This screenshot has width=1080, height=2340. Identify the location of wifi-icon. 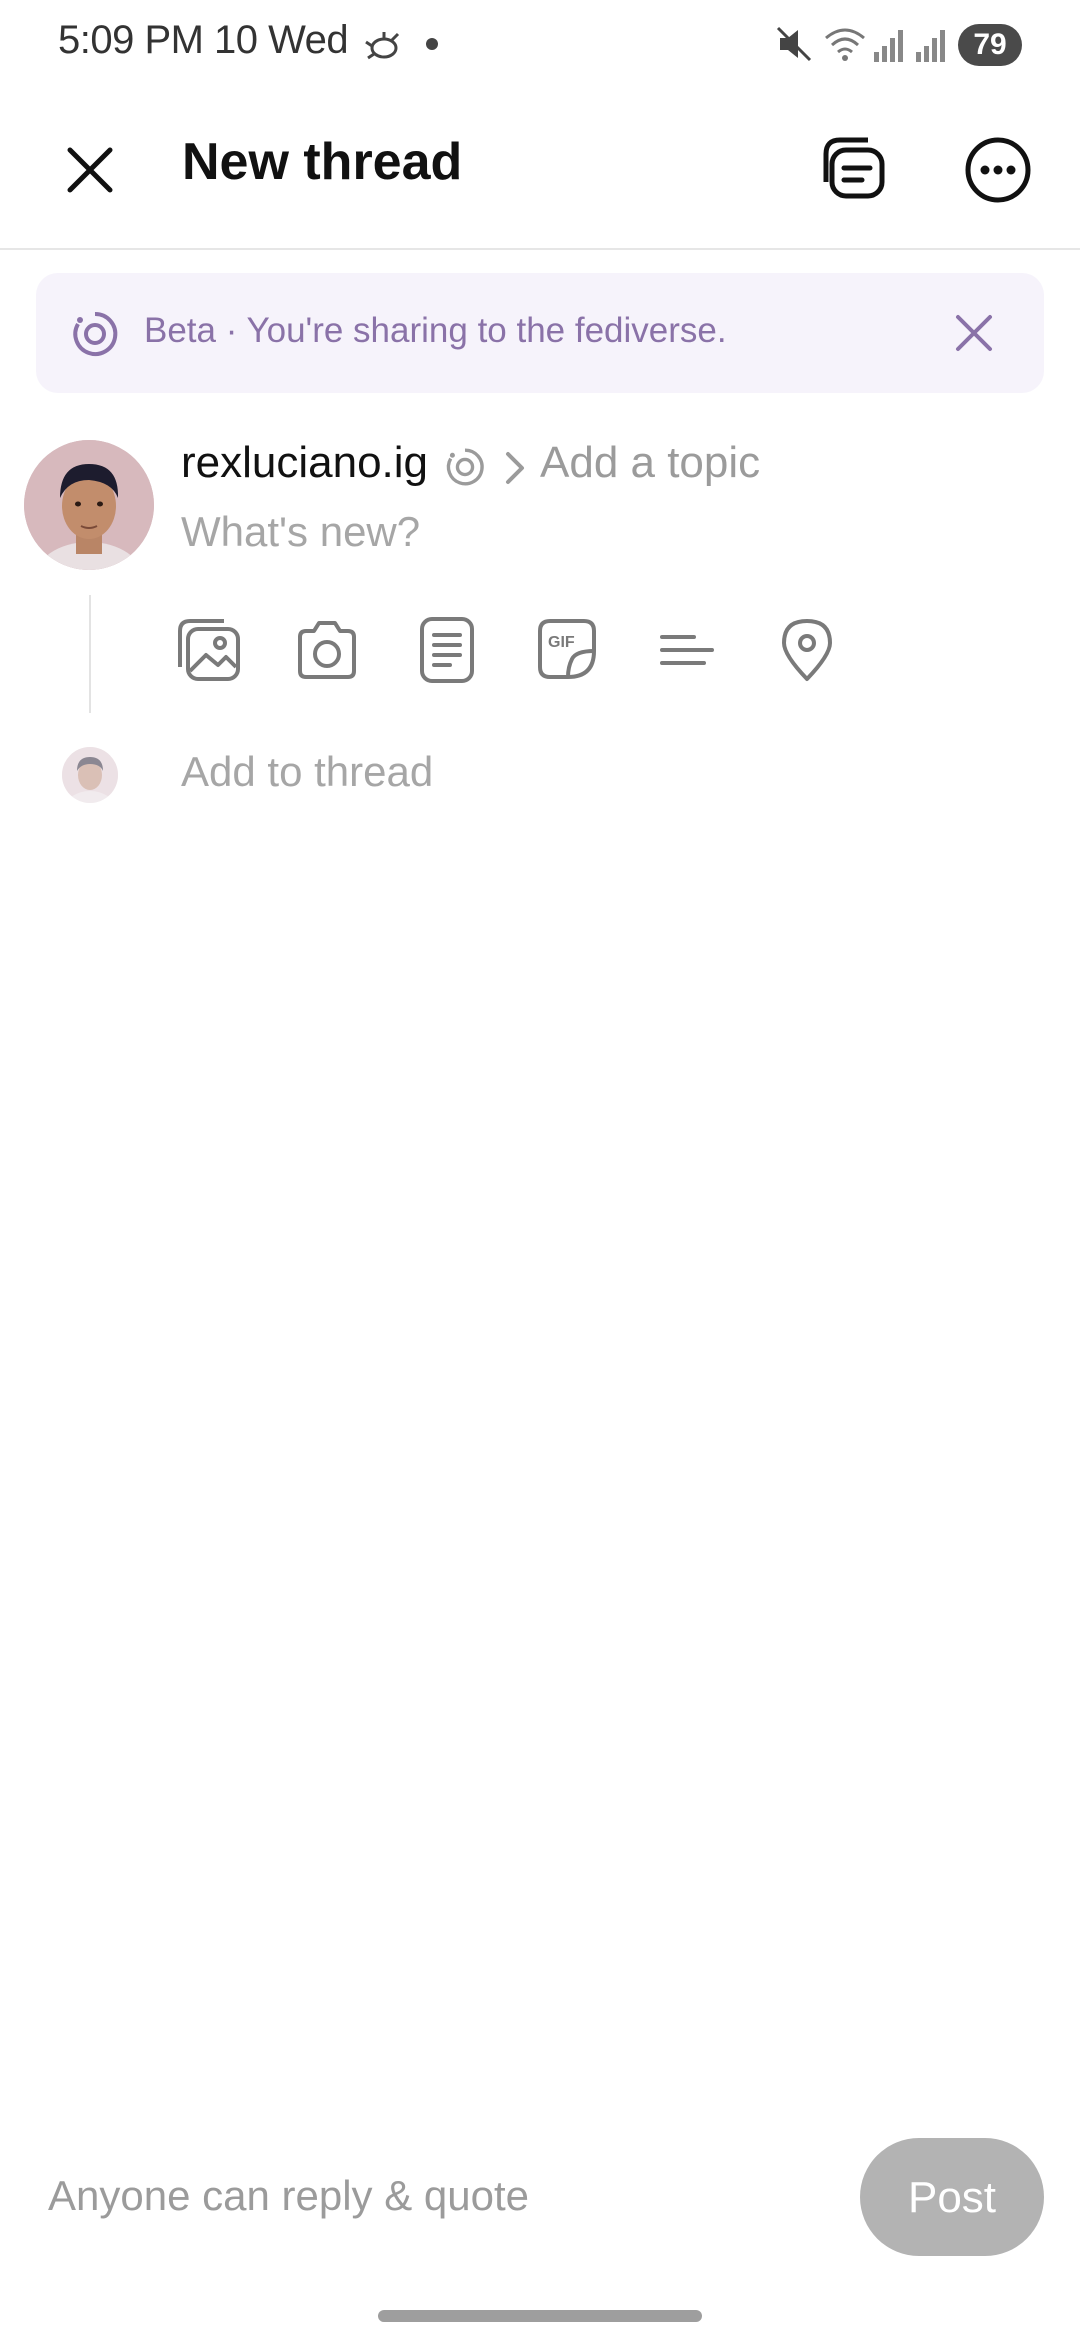
(845, 46).